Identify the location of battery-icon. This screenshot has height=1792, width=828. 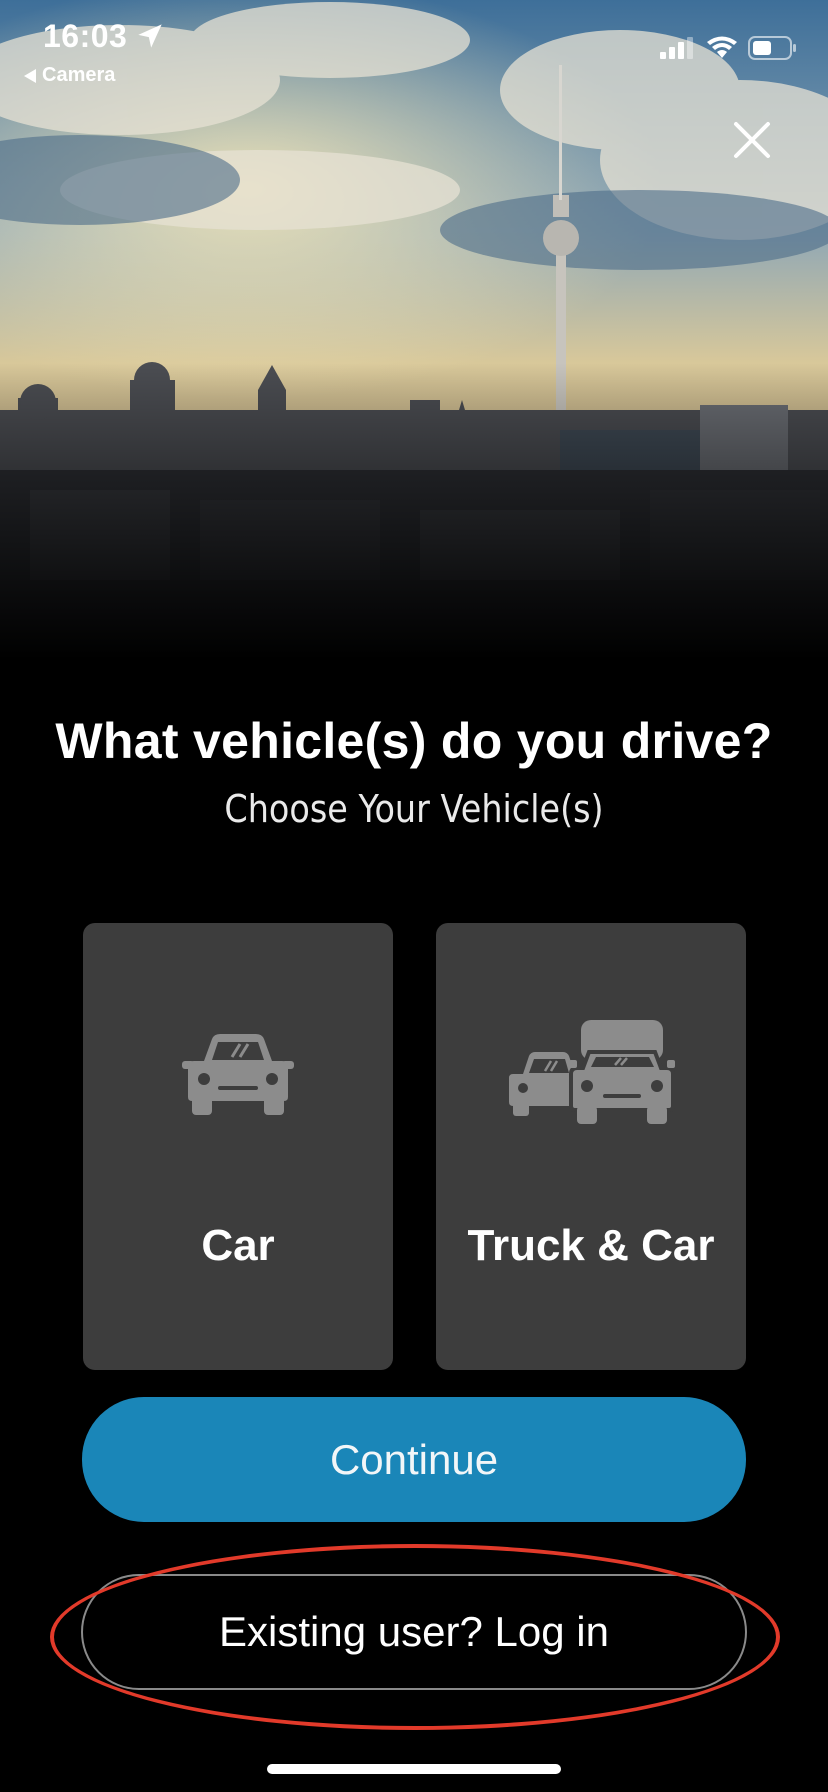
(772, 48).